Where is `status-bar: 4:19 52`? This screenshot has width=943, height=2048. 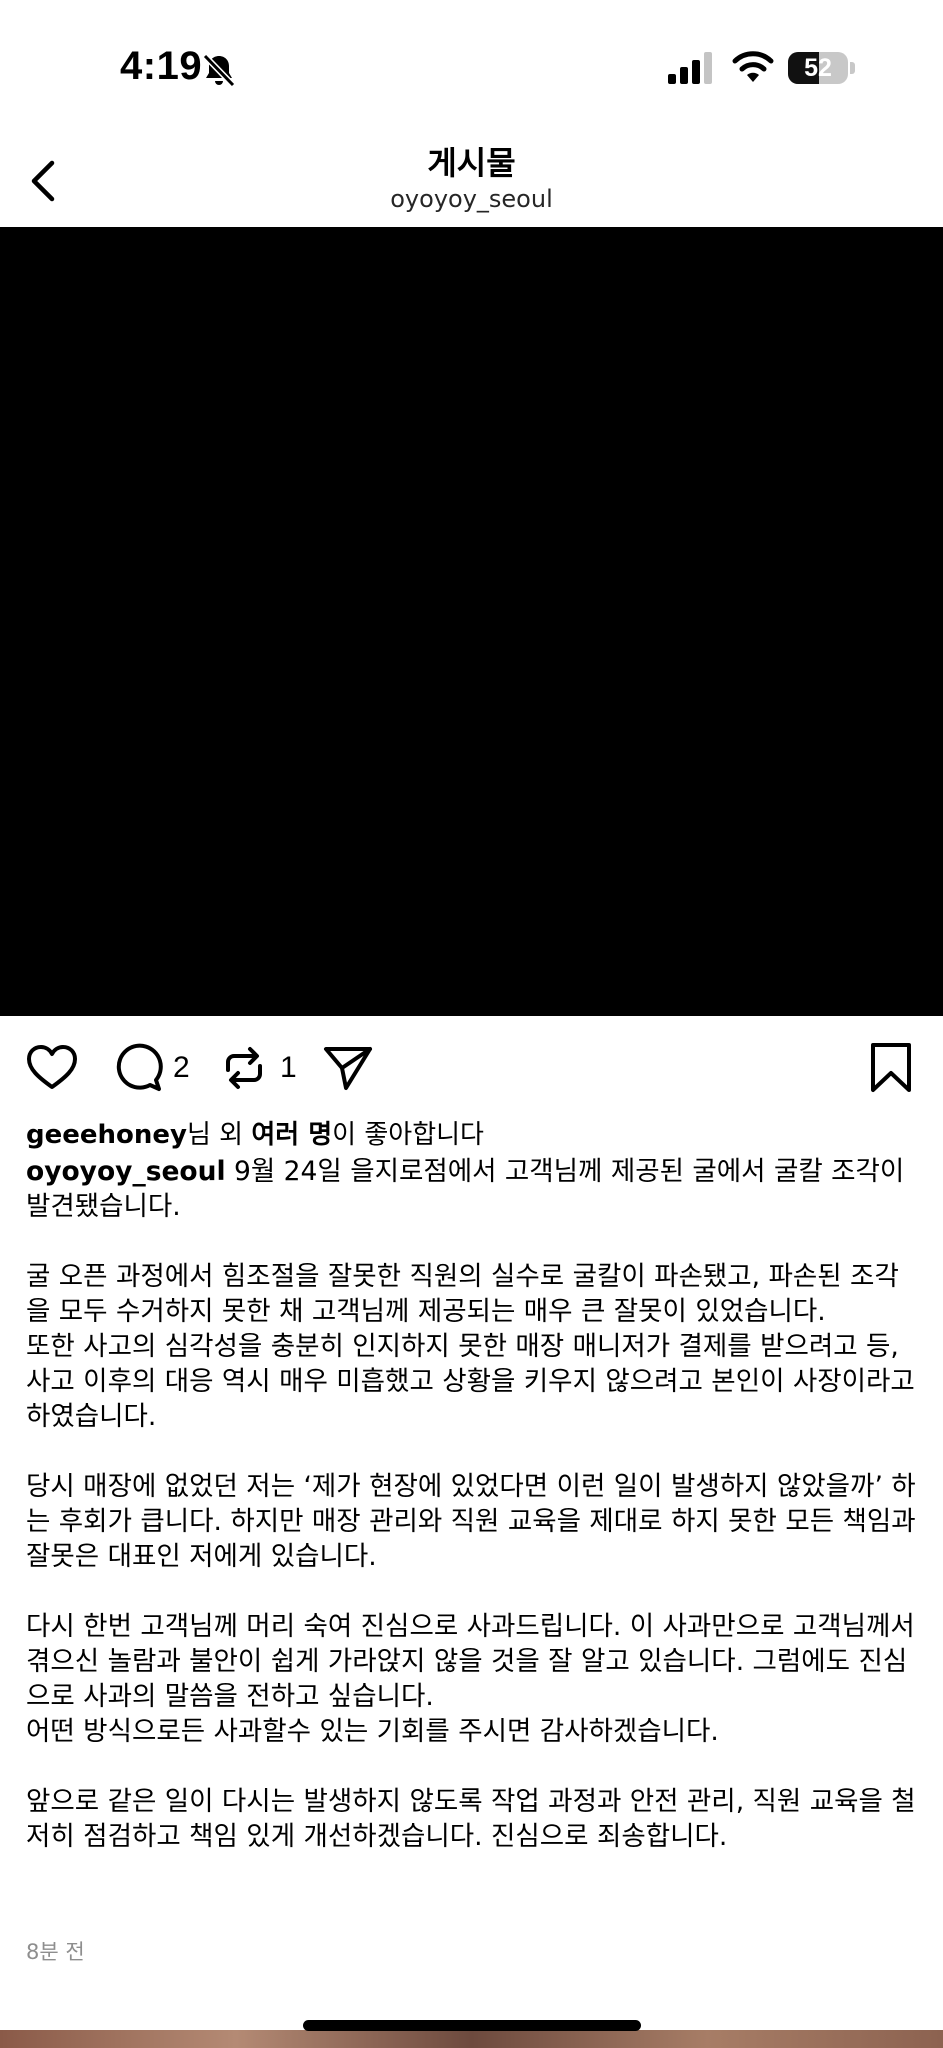 status-bar: 4:19 52 is located at coordinates (471, 67).